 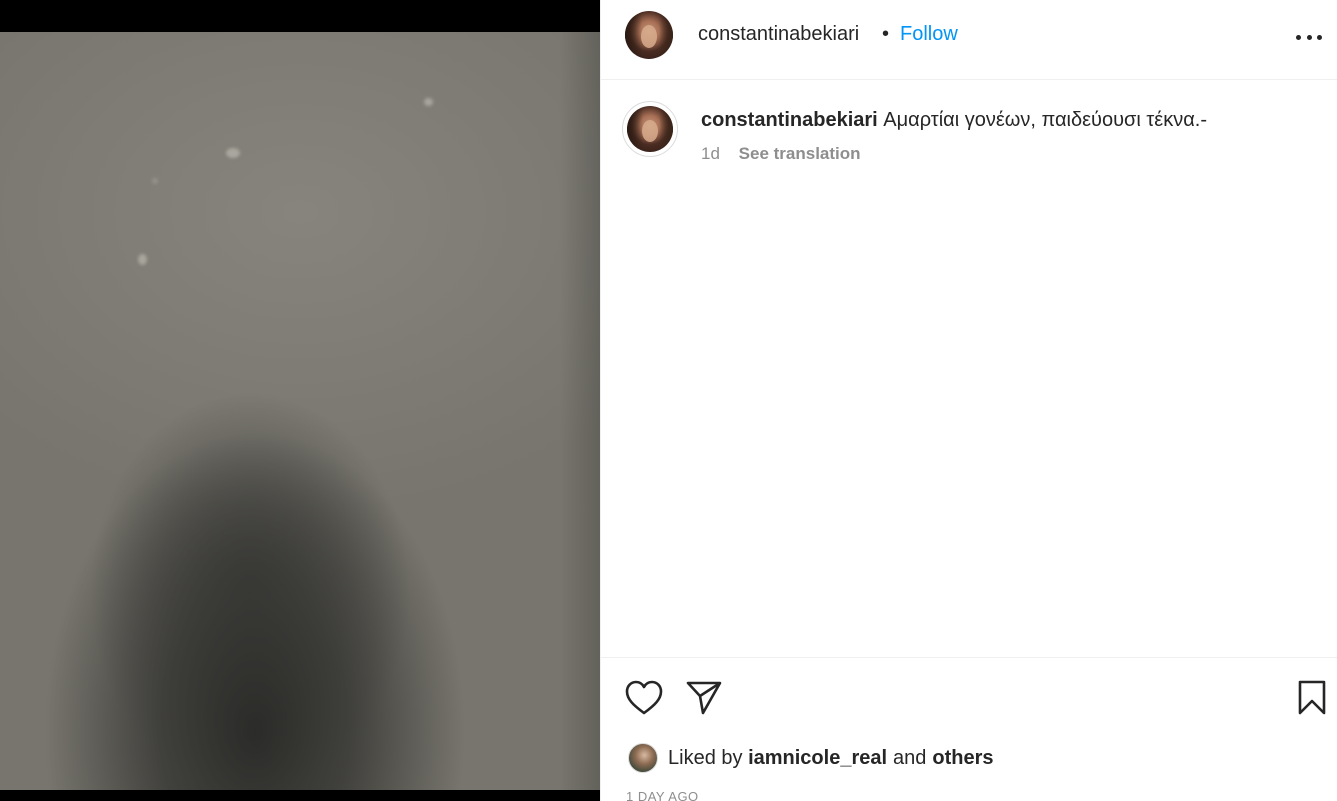 What do you see at coordinates (1045, 120) in the screenshot?
I see `caption-body: Αμαρτίαι γονέων, παιδεύουσι τέκνα.-` at bounding box center [1045, 120].